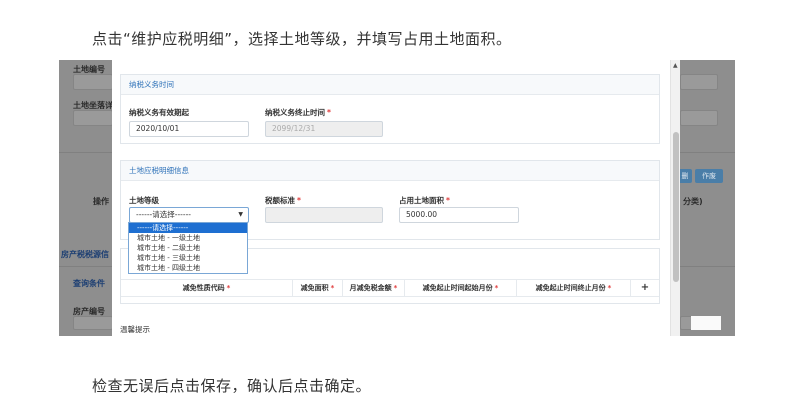 This screenshot has height=408, width=786. I want to click on col-start-month: 减免起止时间起始月份 *, so click(461, 288).